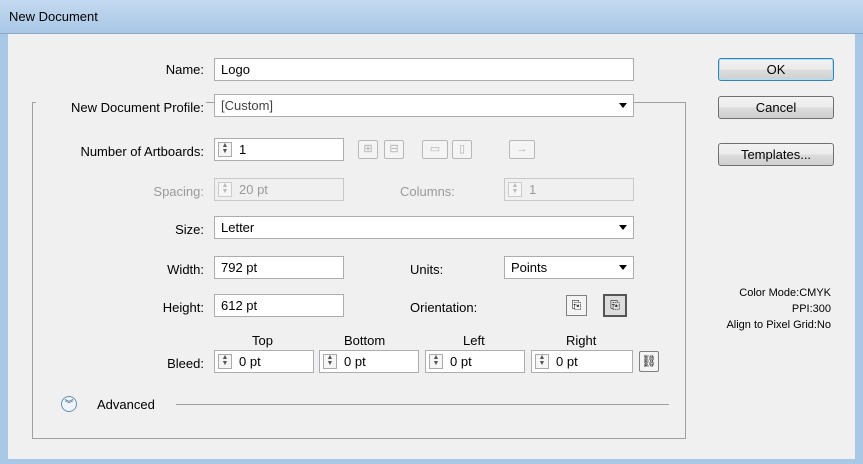  What do you see at coordinates (778, 325) in the screenshot?
I see `pixel-grid-info: Align to Pixel Grid:No` at bounding box center [778, 325].